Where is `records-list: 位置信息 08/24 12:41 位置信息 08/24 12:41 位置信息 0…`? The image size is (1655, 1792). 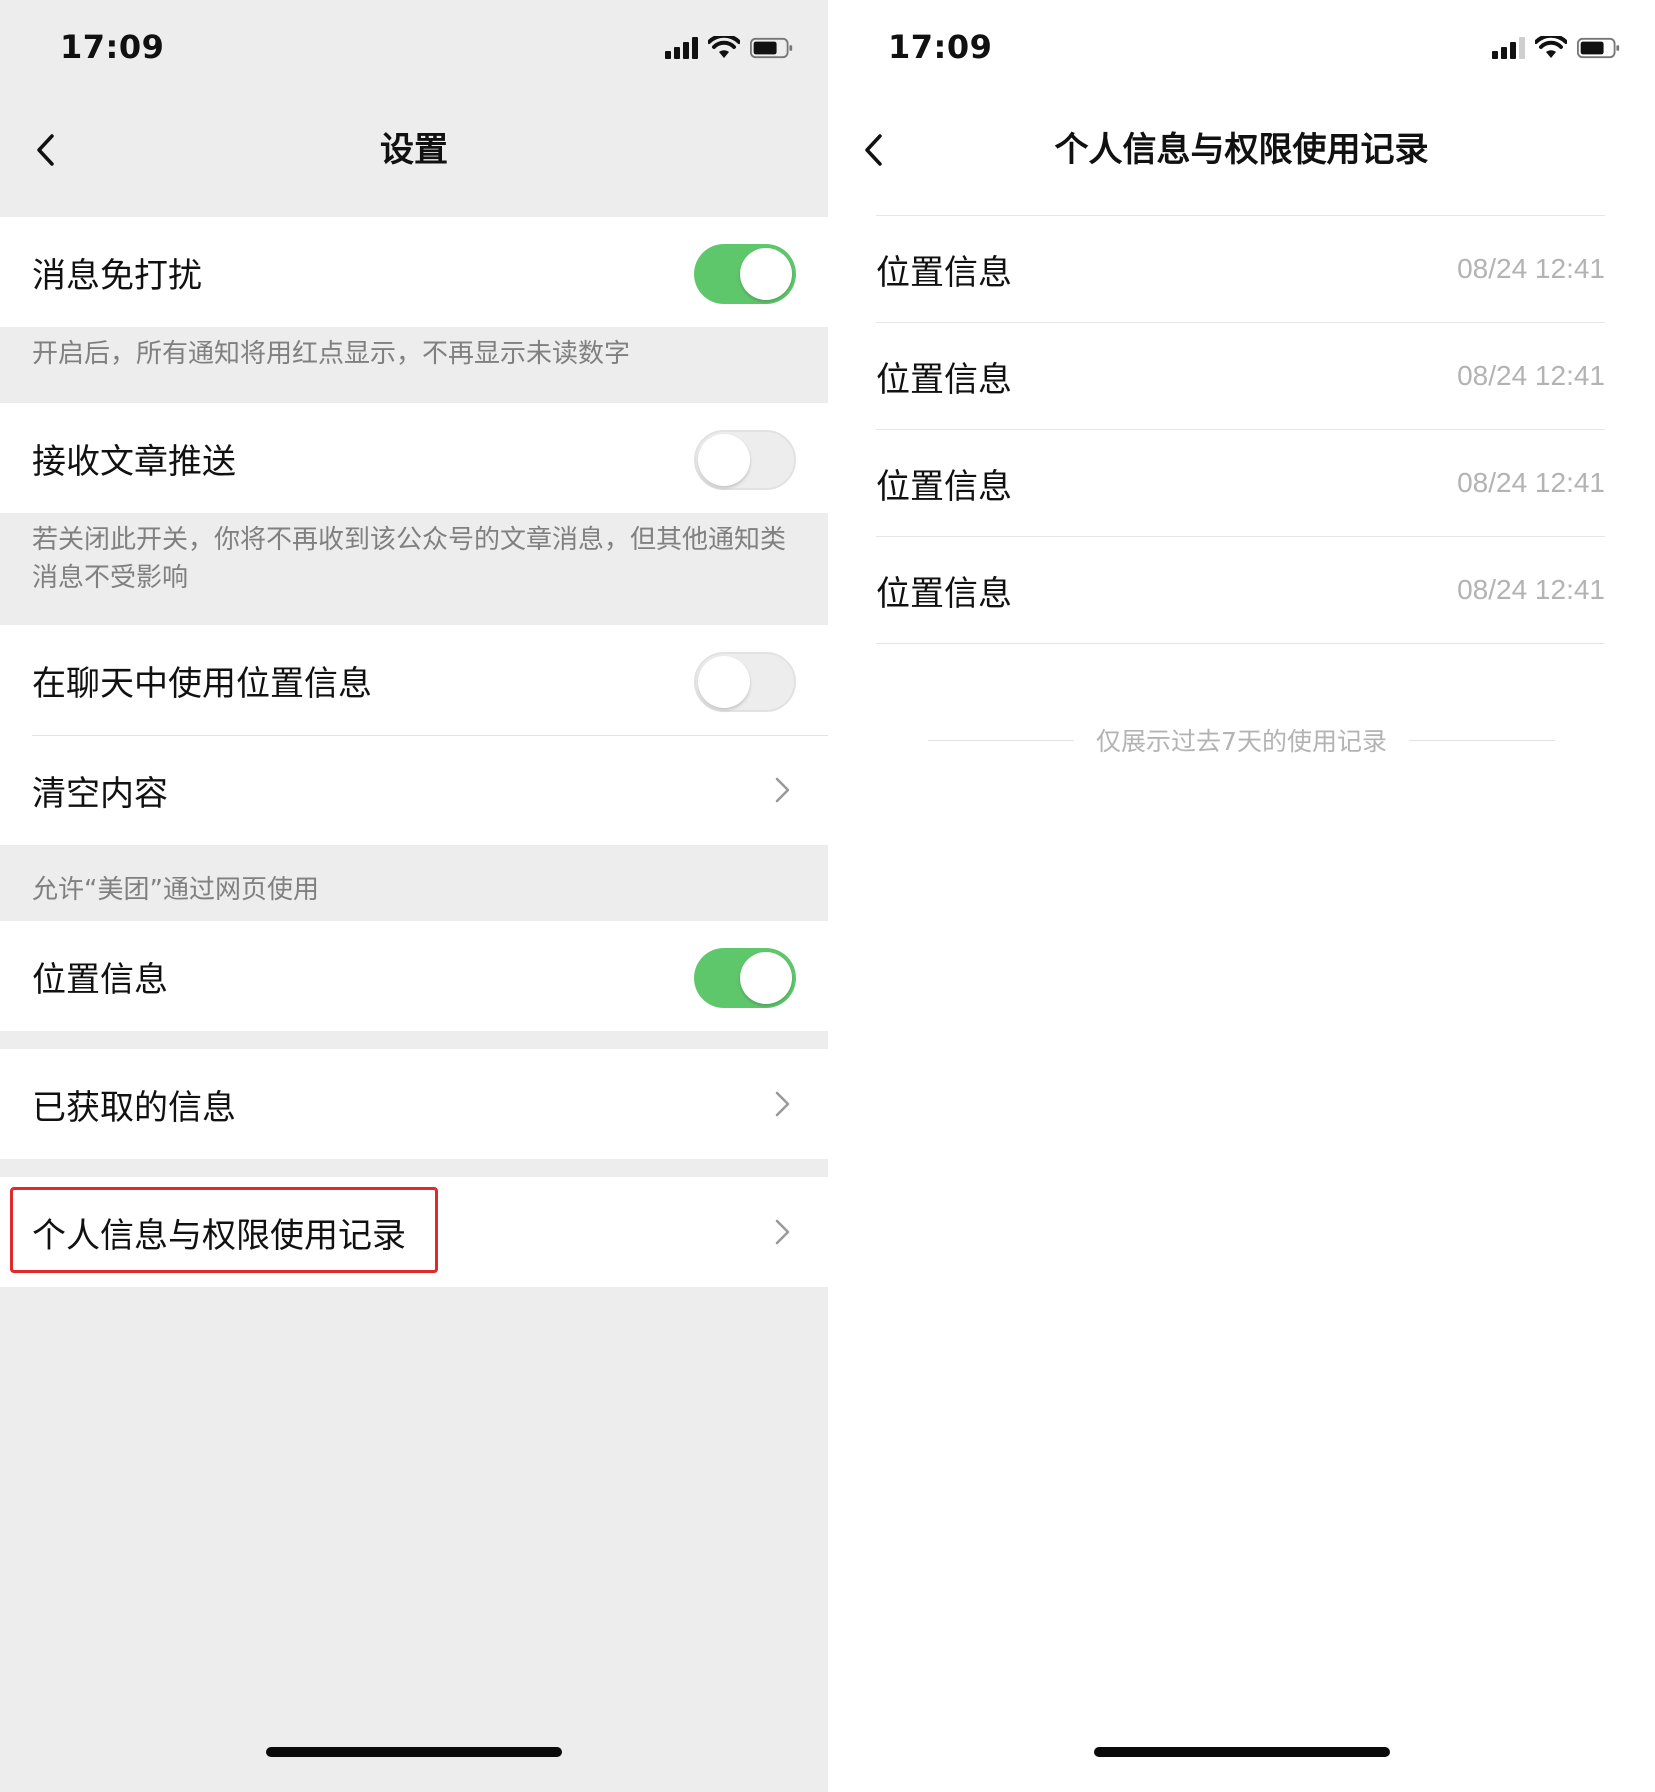 records-list: 位置信息 08/24 12:41 位置信息 08/24 12:41 位置信息 0… is located at coordinates (1240, 429).